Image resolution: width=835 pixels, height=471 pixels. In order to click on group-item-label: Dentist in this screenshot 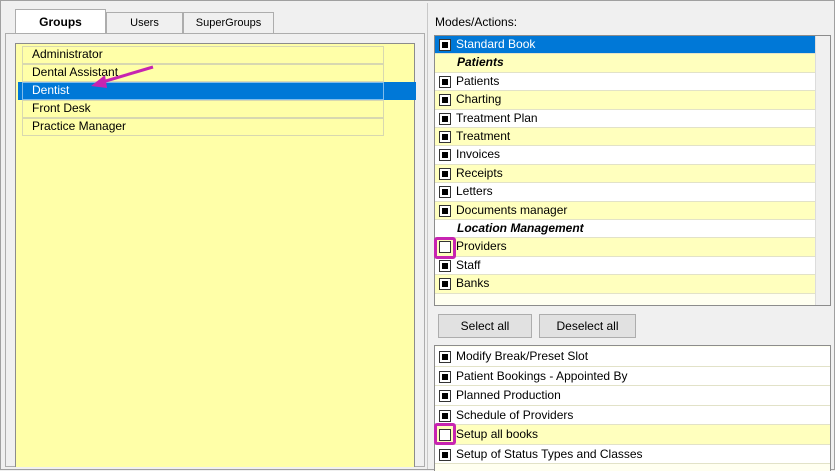, I will do `click(51, 90)`.